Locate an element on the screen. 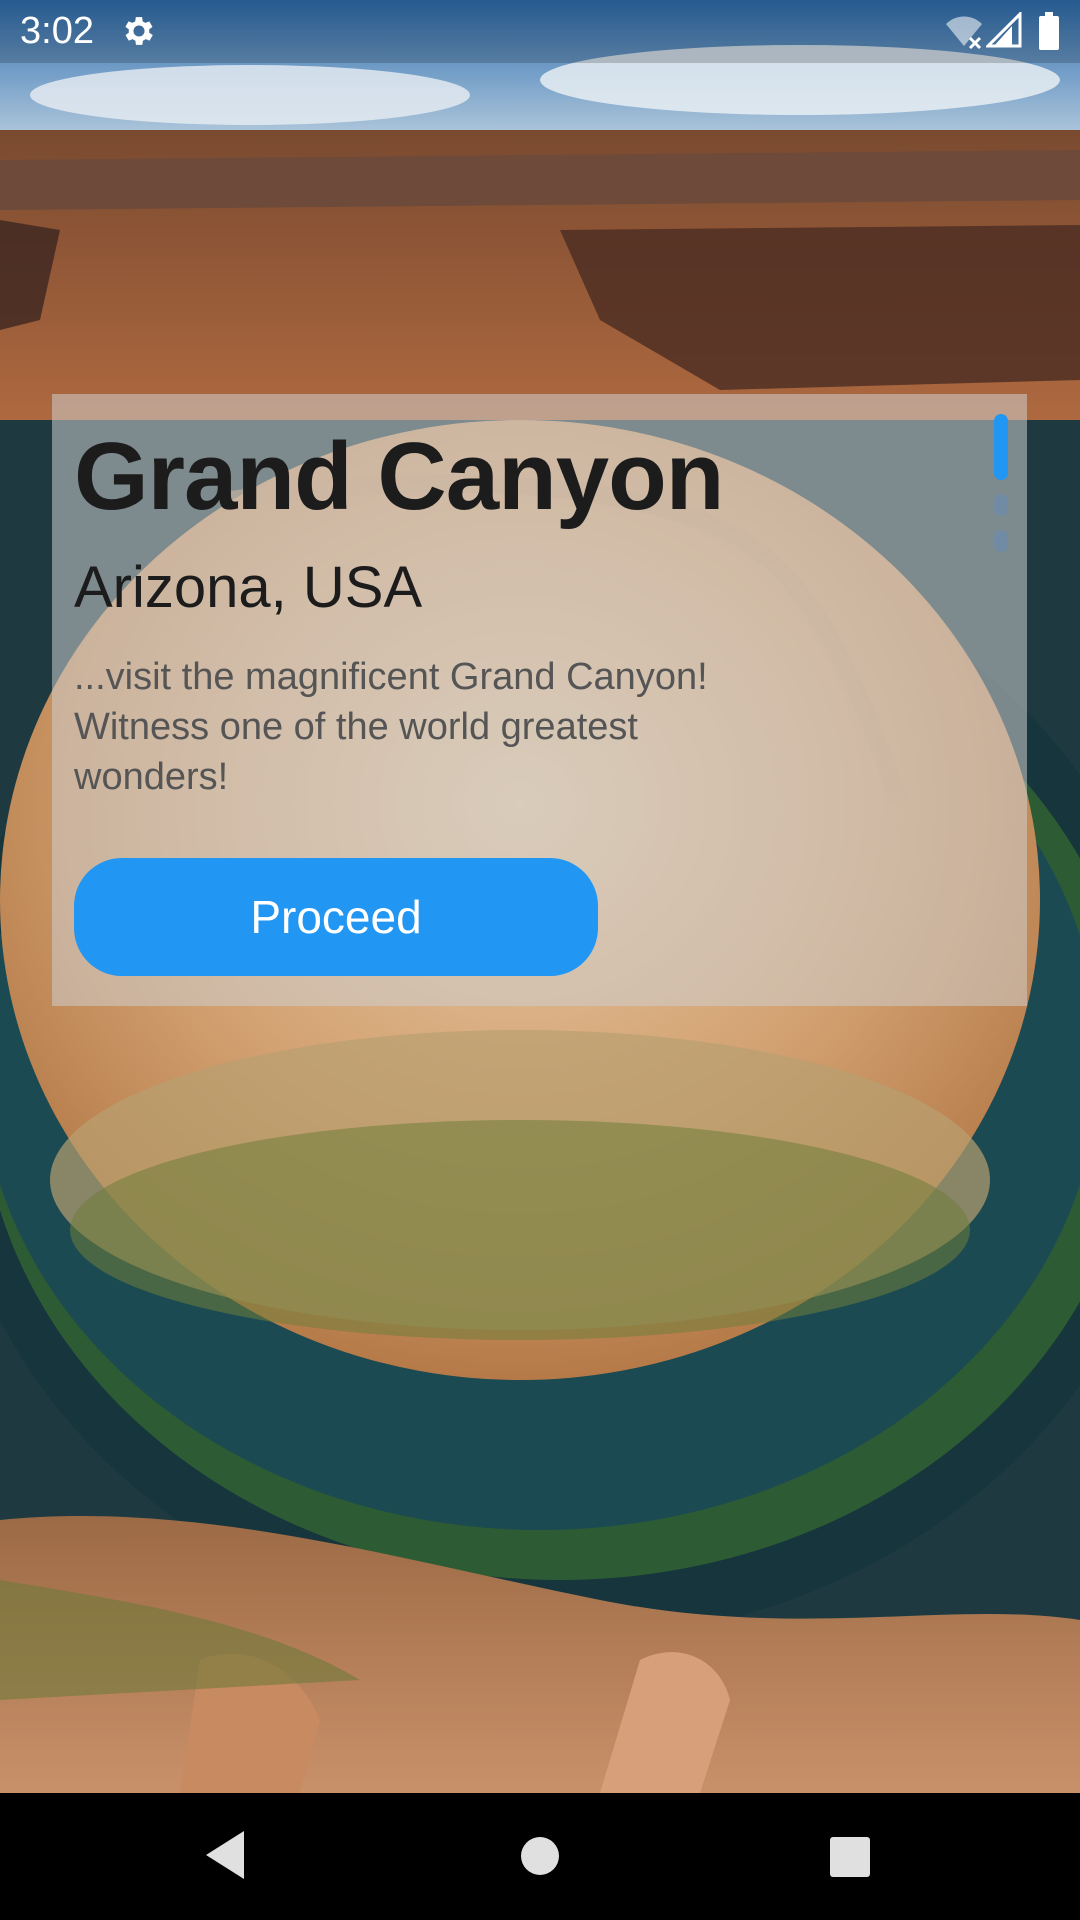 The width and height of the screenshot is (1080, 1920). page-indicator is located at coordinates (1001, 484).